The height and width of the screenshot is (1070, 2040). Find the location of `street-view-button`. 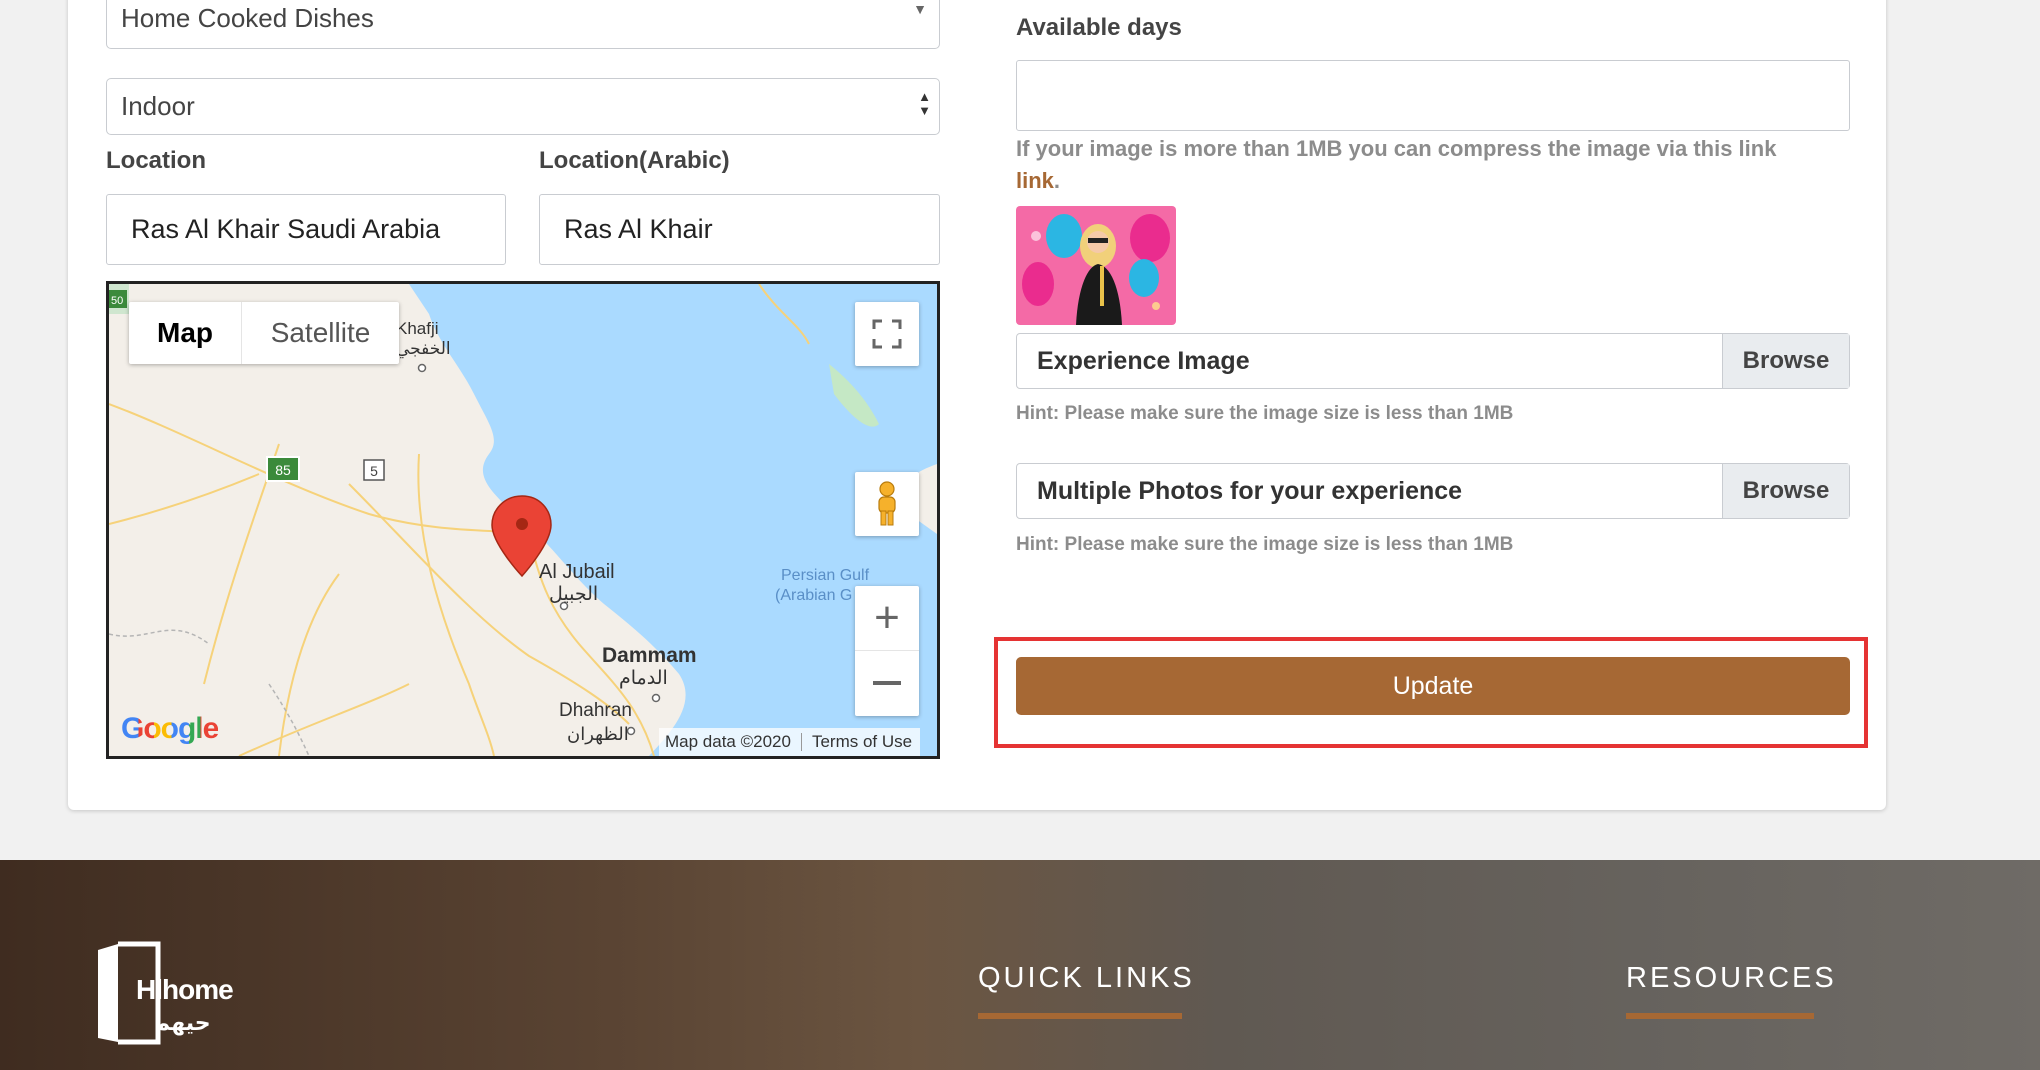

street-view-button is located at coordinates (887, 504).